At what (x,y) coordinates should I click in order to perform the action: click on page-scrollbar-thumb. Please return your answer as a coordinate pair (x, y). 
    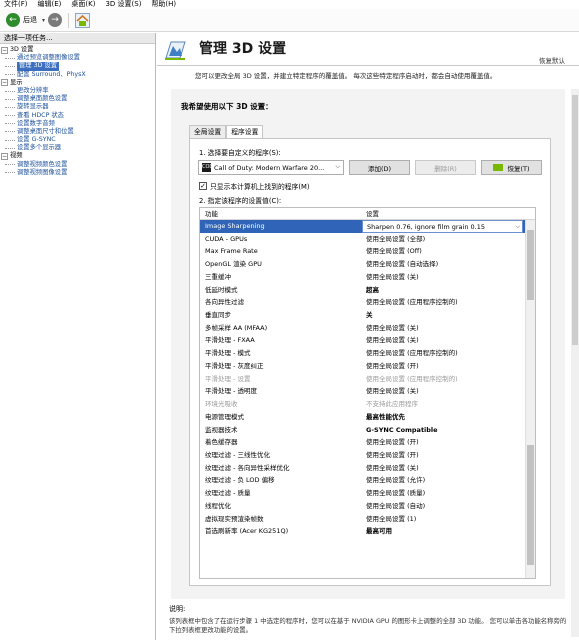
    Looking at the image, I should click on (575, 220).